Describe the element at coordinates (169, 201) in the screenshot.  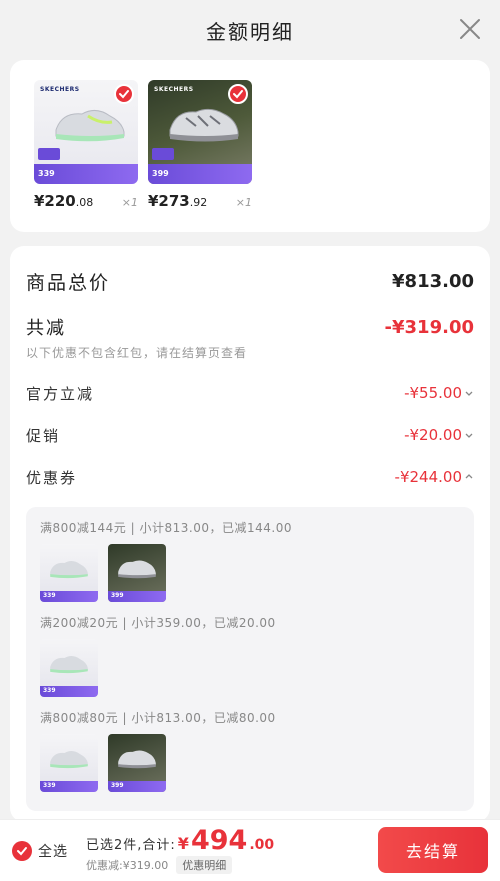
I see `price-integer: ¥273` at that location.